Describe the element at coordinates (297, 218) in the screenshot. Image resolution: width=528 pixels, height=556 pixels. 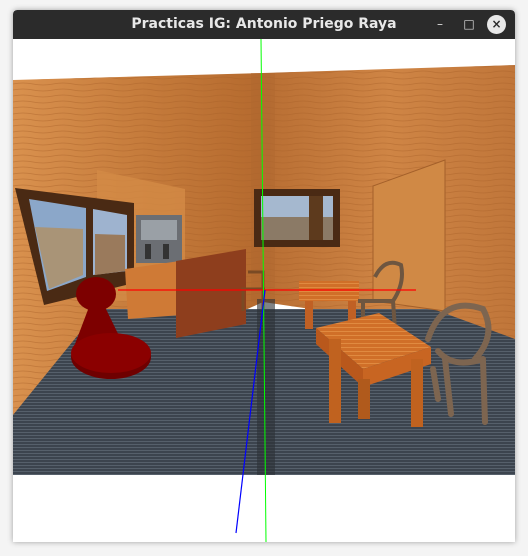
I see `back-painting` at that location.